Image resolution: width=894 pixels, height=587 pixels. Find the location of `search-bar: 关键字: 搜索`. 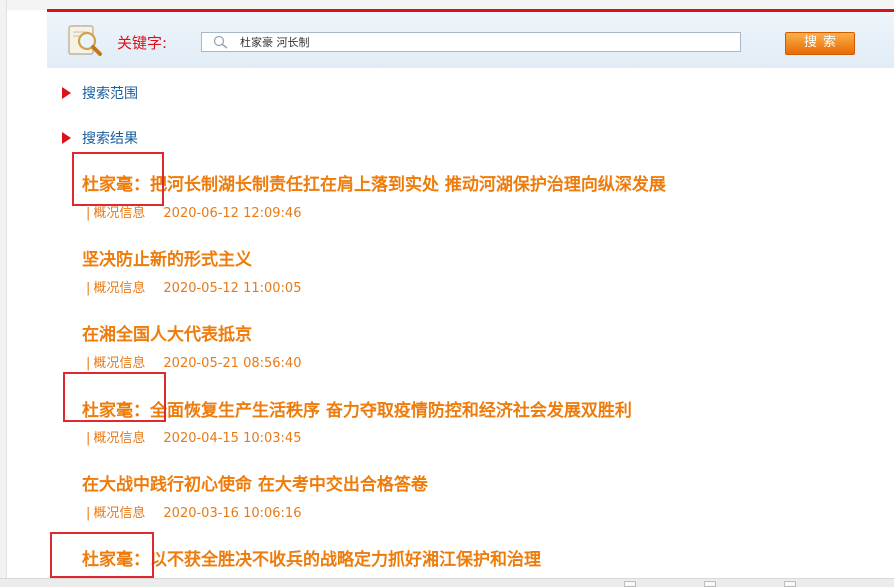

search-bar: 关键字: 搜索 is located at coordinates (470, 40).